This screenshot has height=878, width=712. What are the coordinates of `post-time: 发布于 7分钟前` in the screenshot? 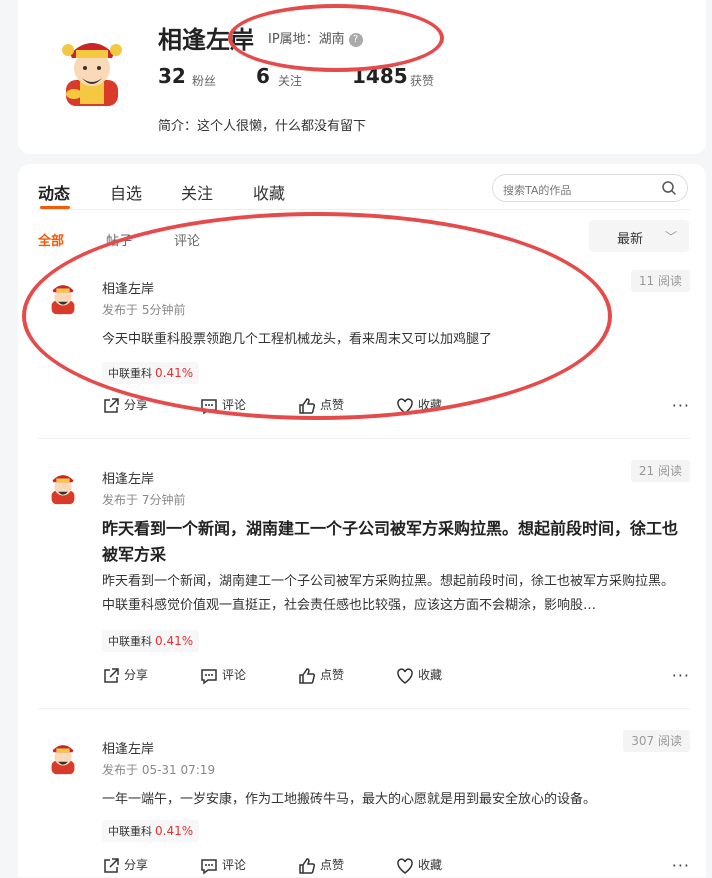 It's located at (144, 500).